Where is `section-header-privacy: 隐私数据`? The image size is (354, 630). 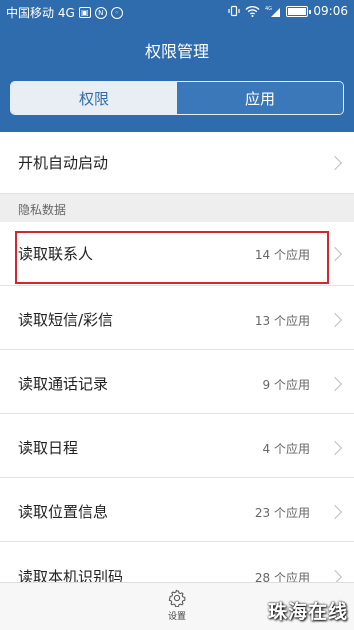
section-header-privacy: 隐私数据 is located at coordinates (177, 208).